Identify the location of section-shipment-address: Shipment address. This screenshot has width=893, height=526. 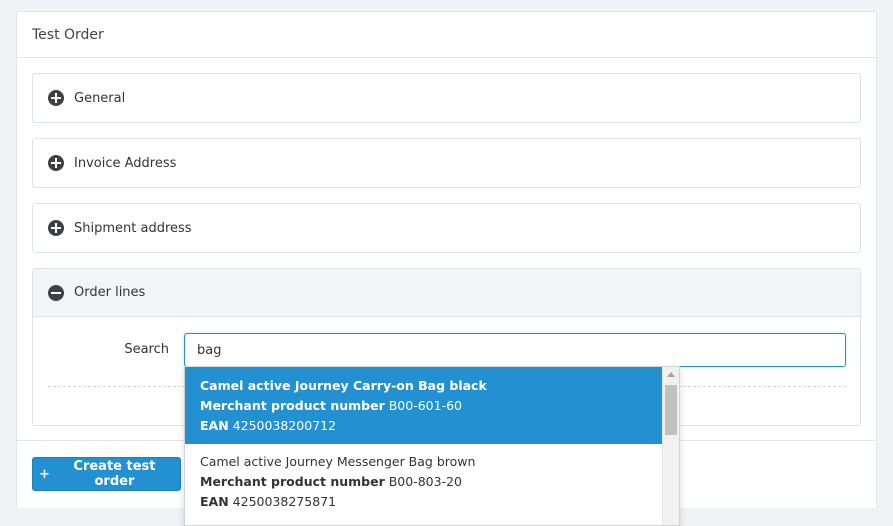
(446, 228).